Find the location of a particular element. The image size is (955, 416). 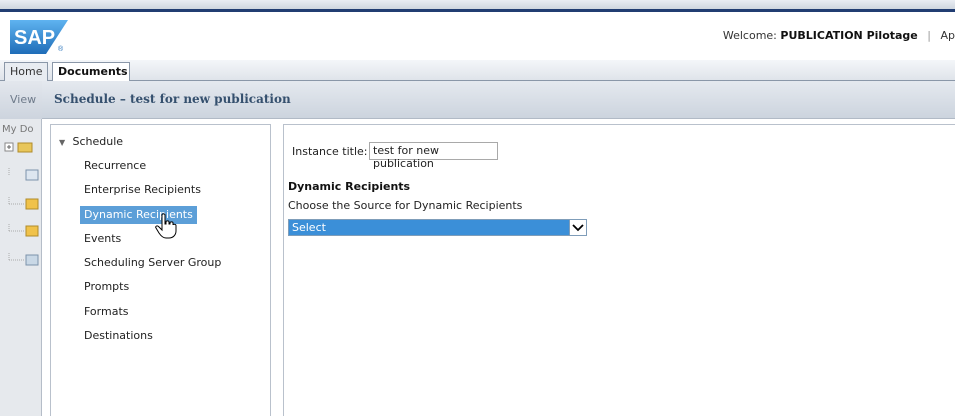

source-select-value: Select is located at coordinates (309, 227).